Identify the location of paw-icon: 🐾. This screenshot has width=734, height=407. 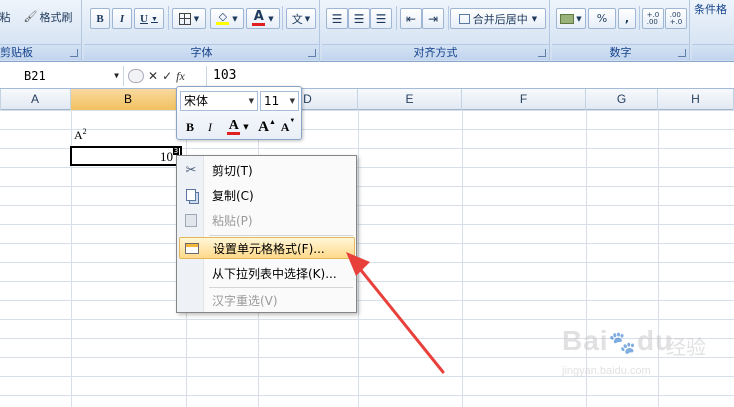
(622, 342).